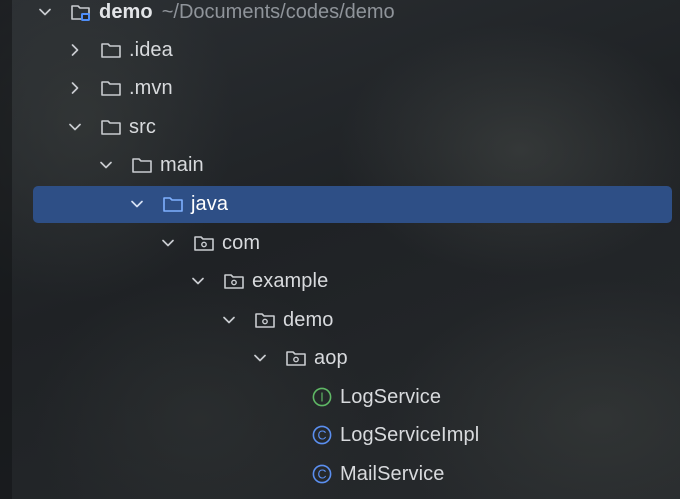  What do you see at coordinates (340, 243) in the screenshot?
I see `tree-row-com: com` at bounding box center [340, 243].